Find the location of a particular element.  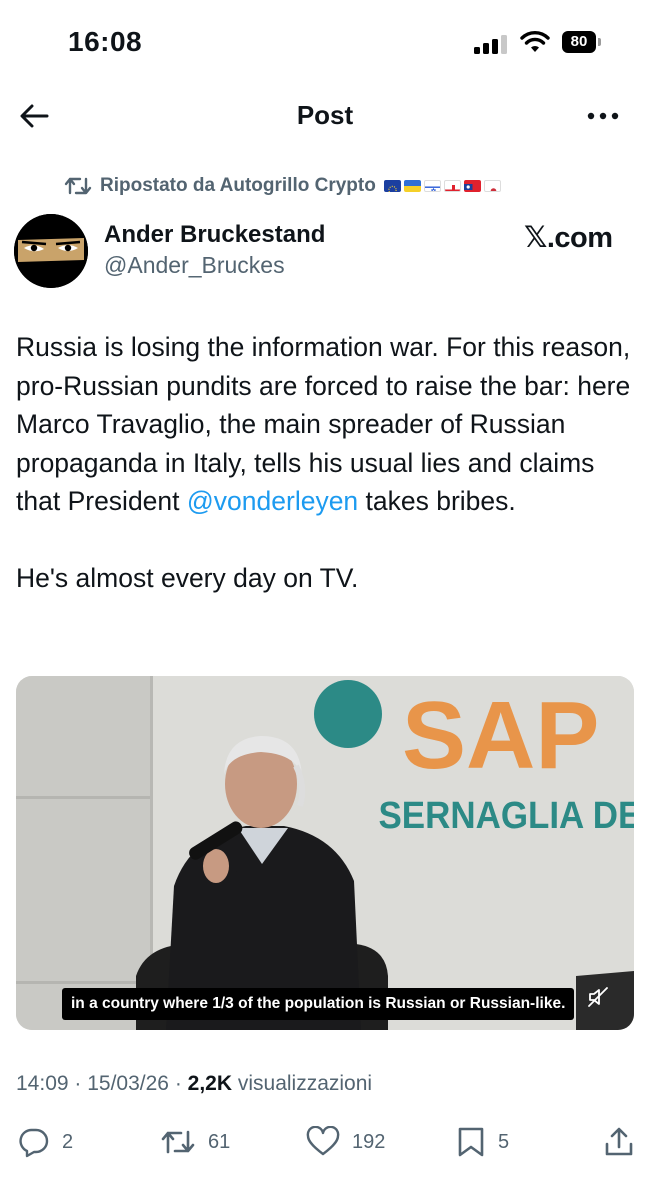

post-meta: 14:09 · 15/03/26 · 2,2K visualizzazioni is located at coordinates (194, 1084).